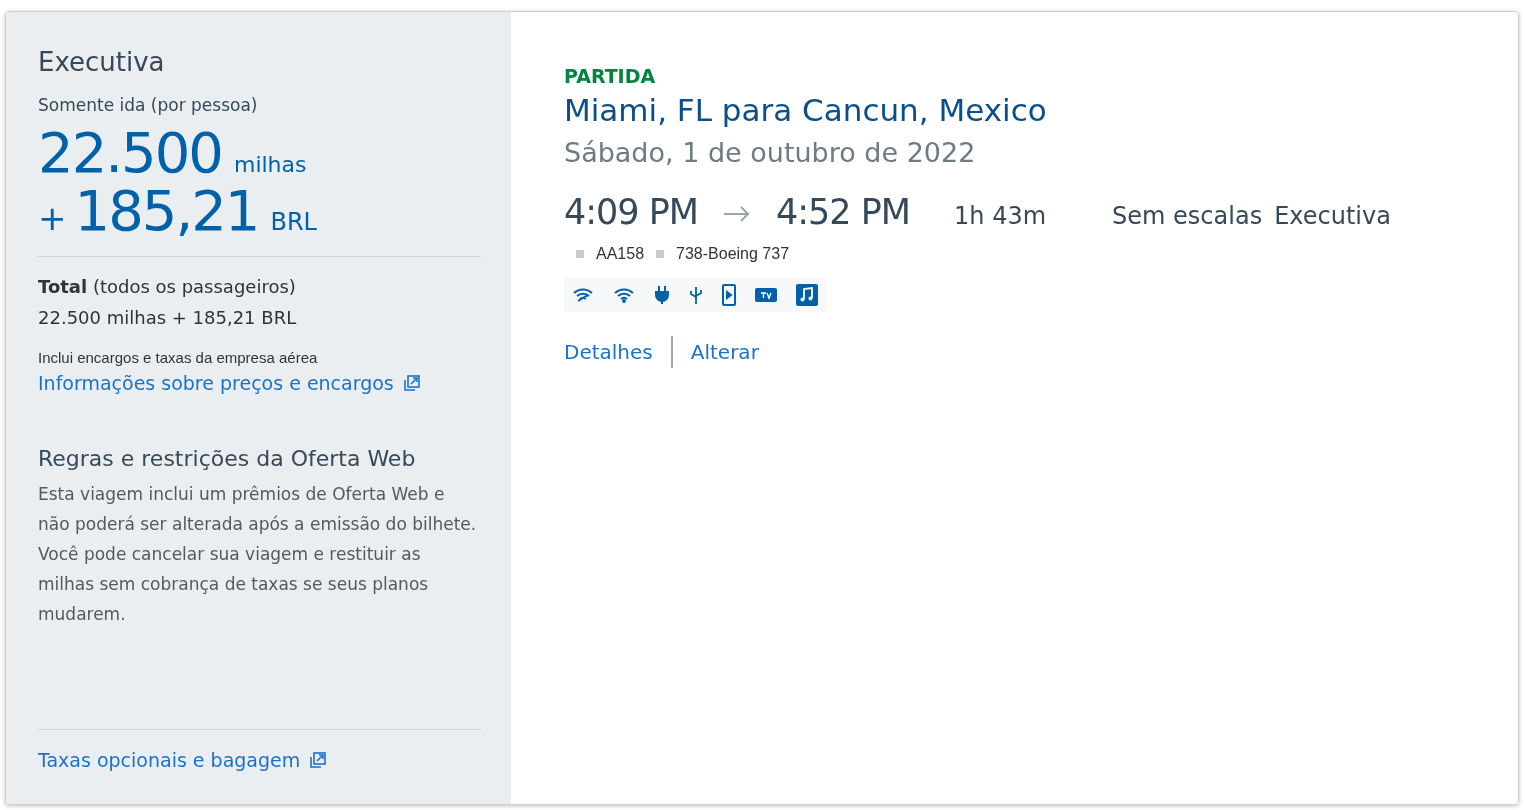 Image resolution: width=1525 pixels, height=810 pixels. What do you see at coordinates (843, 212) in the screenshot?
I see `arrival-time: 4:52 PM` at bounding box center [843, 212].